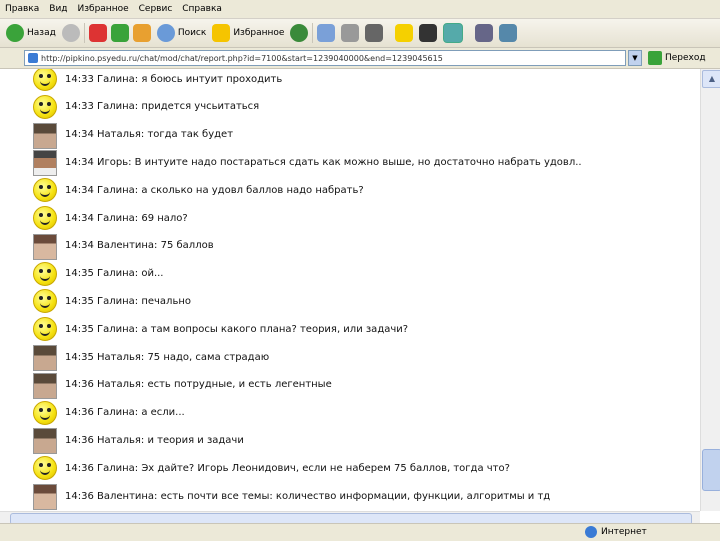  I want to click on users-icon, so click(508, 33).